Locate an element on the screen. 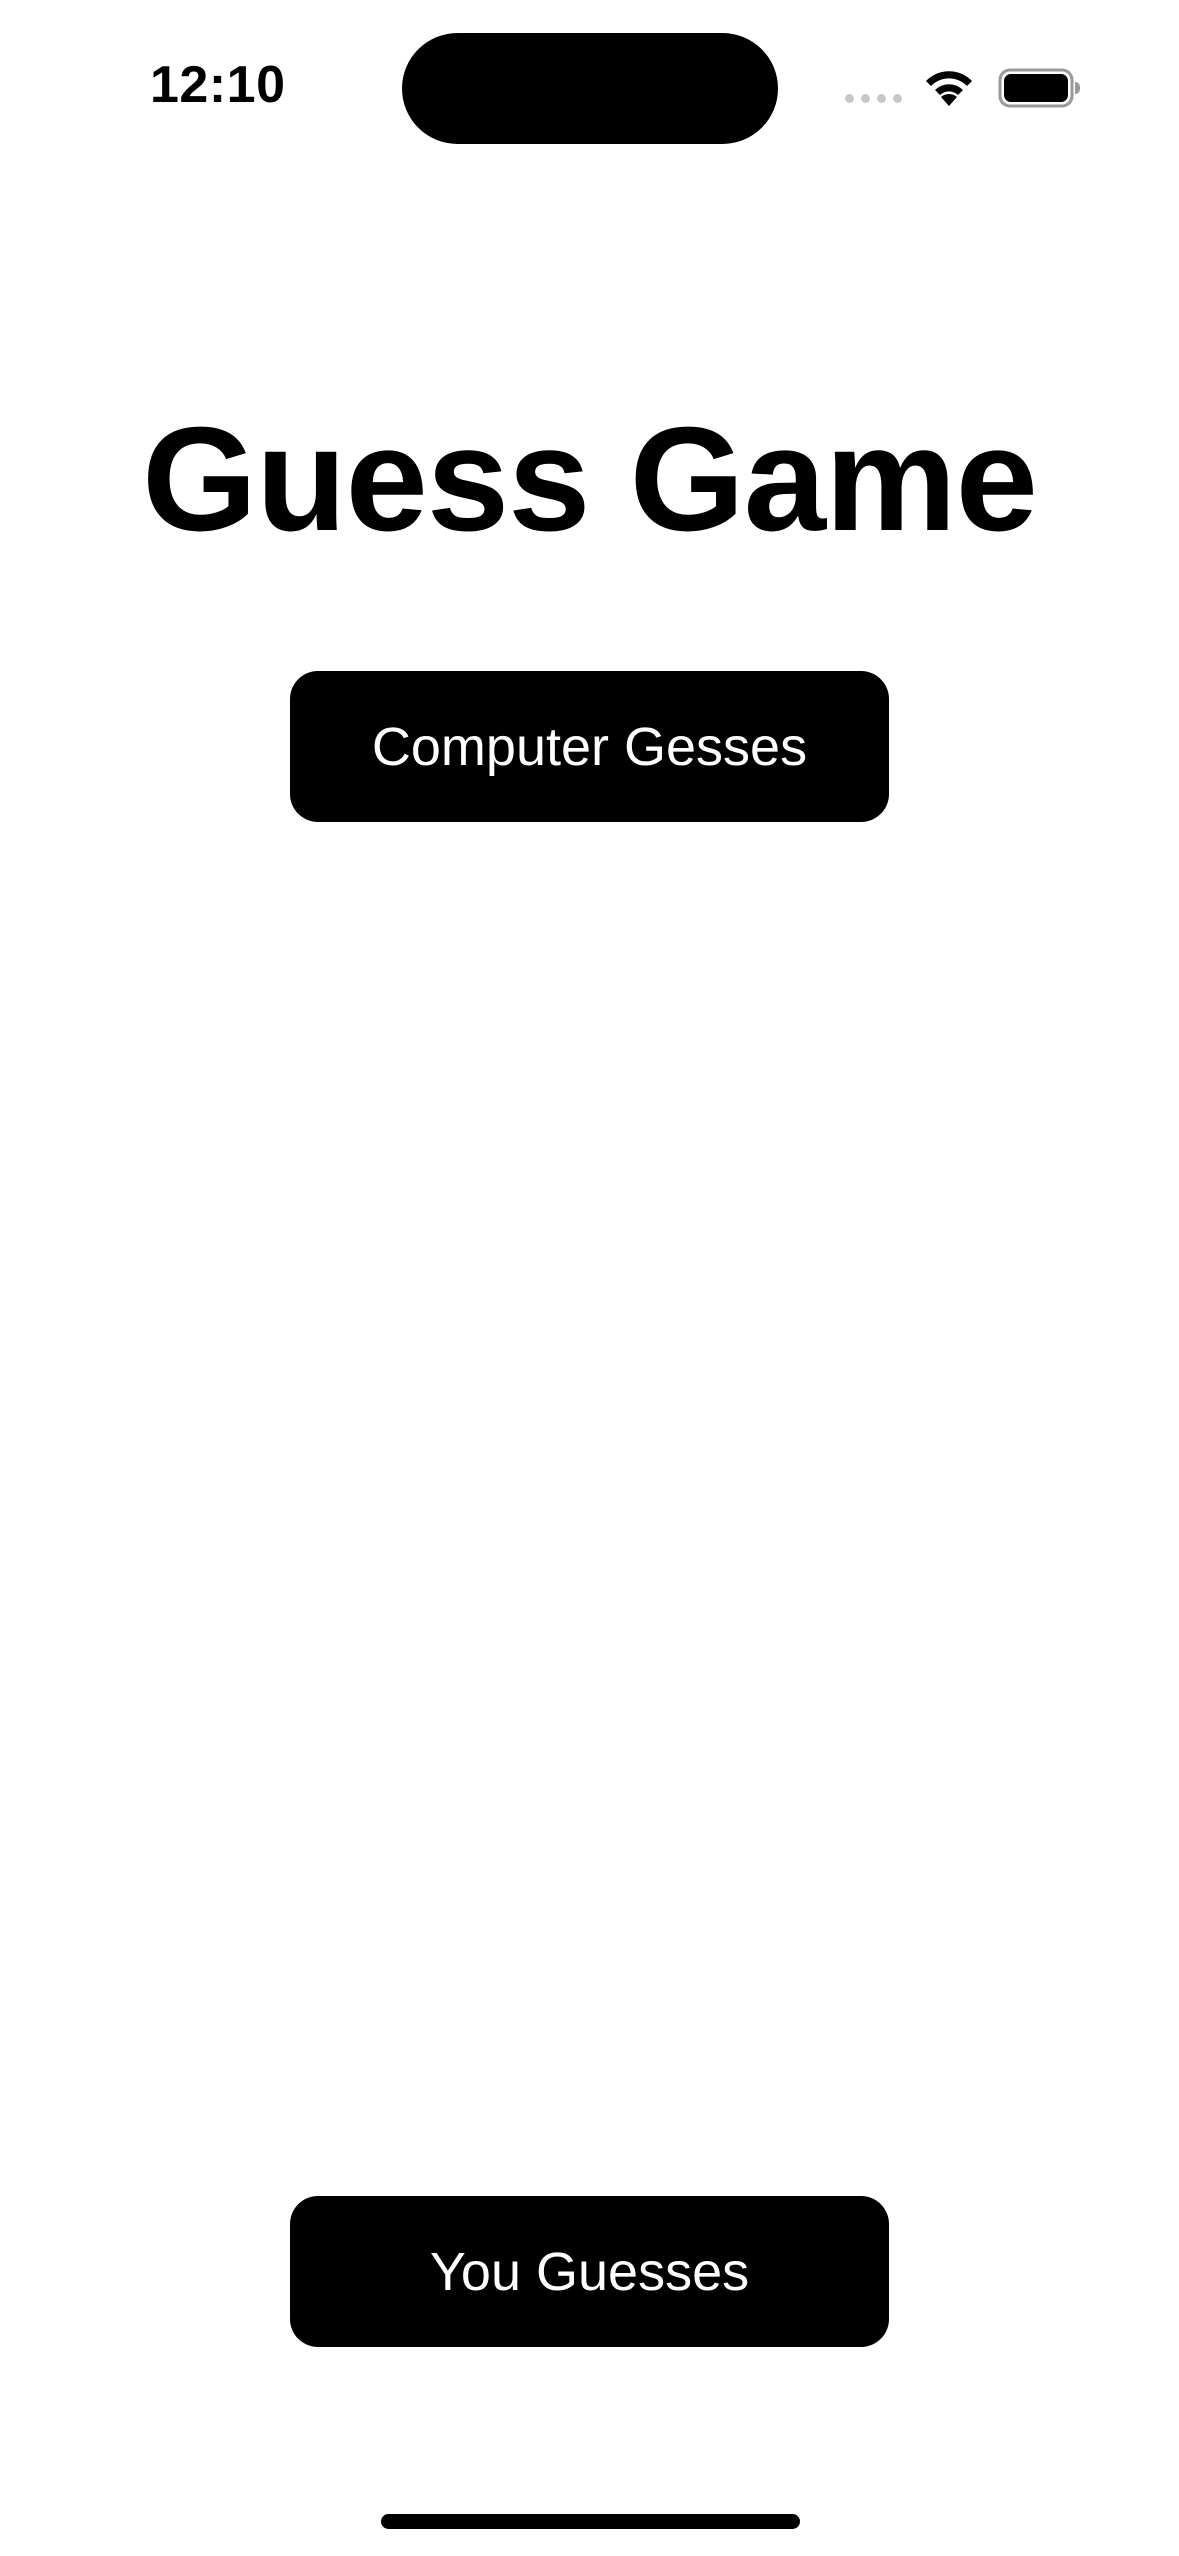  wifi-icon is located at coordinates (949, 88).